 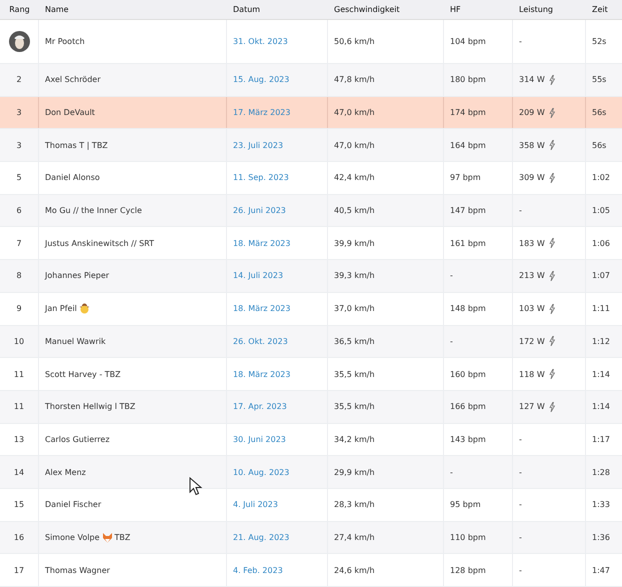 What do you see at coordinates (601, 537) in the screenshot?
I see `time-value: 1:36` at bounding box center [601, 537].